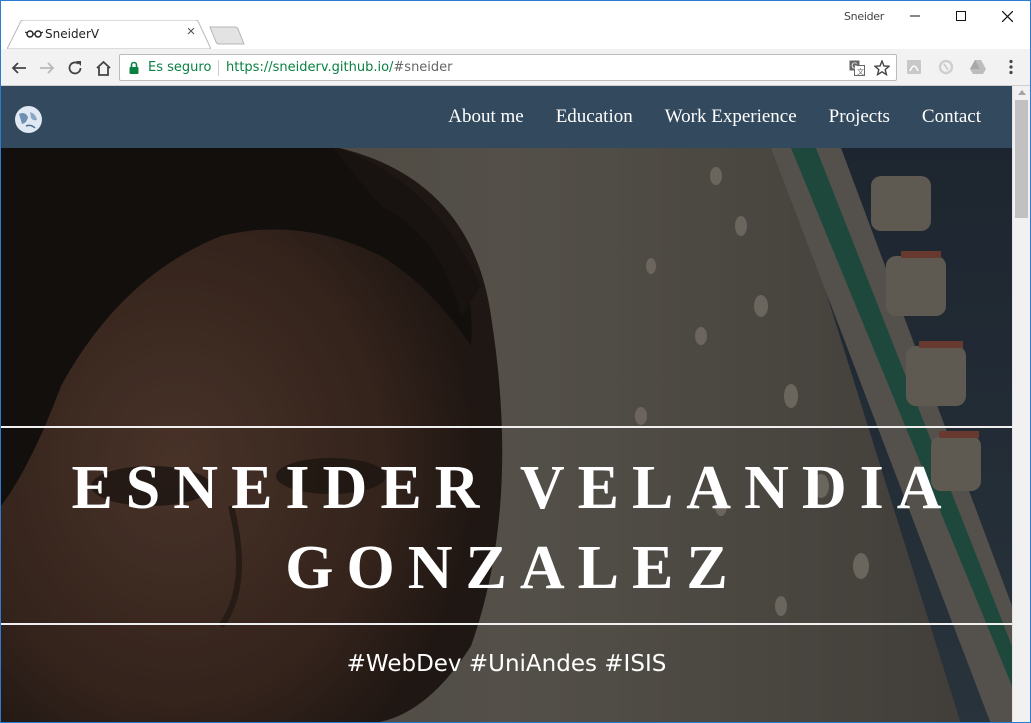  I want to click on url-text: https://sneiderv.github.io/#sneider, so click(339, 67).